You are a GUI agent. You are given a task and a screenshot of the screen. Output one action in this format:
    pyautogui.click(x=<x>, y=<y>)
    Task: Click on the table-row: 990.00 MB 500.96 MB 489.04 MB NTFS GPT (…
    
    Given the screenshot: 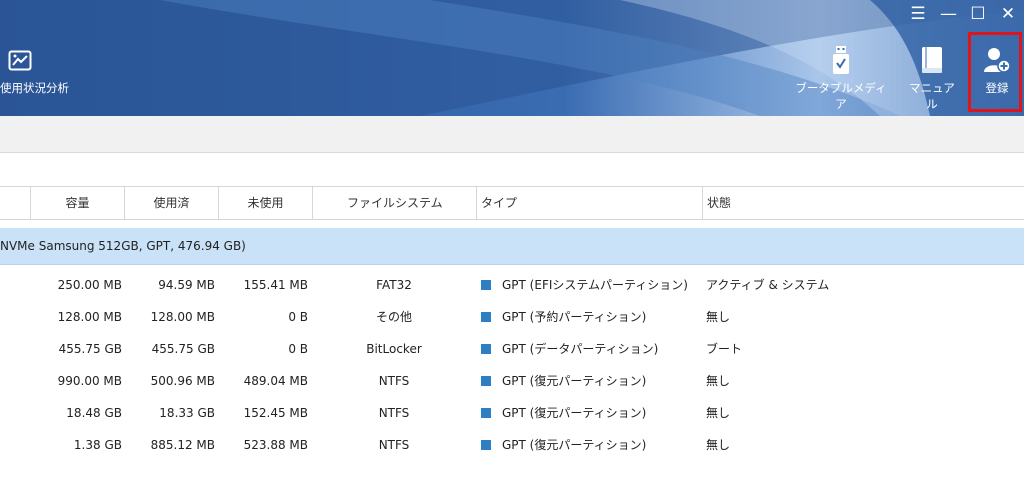 What is the action you would take?
    pyautogui.click(x=512, y=381)
    